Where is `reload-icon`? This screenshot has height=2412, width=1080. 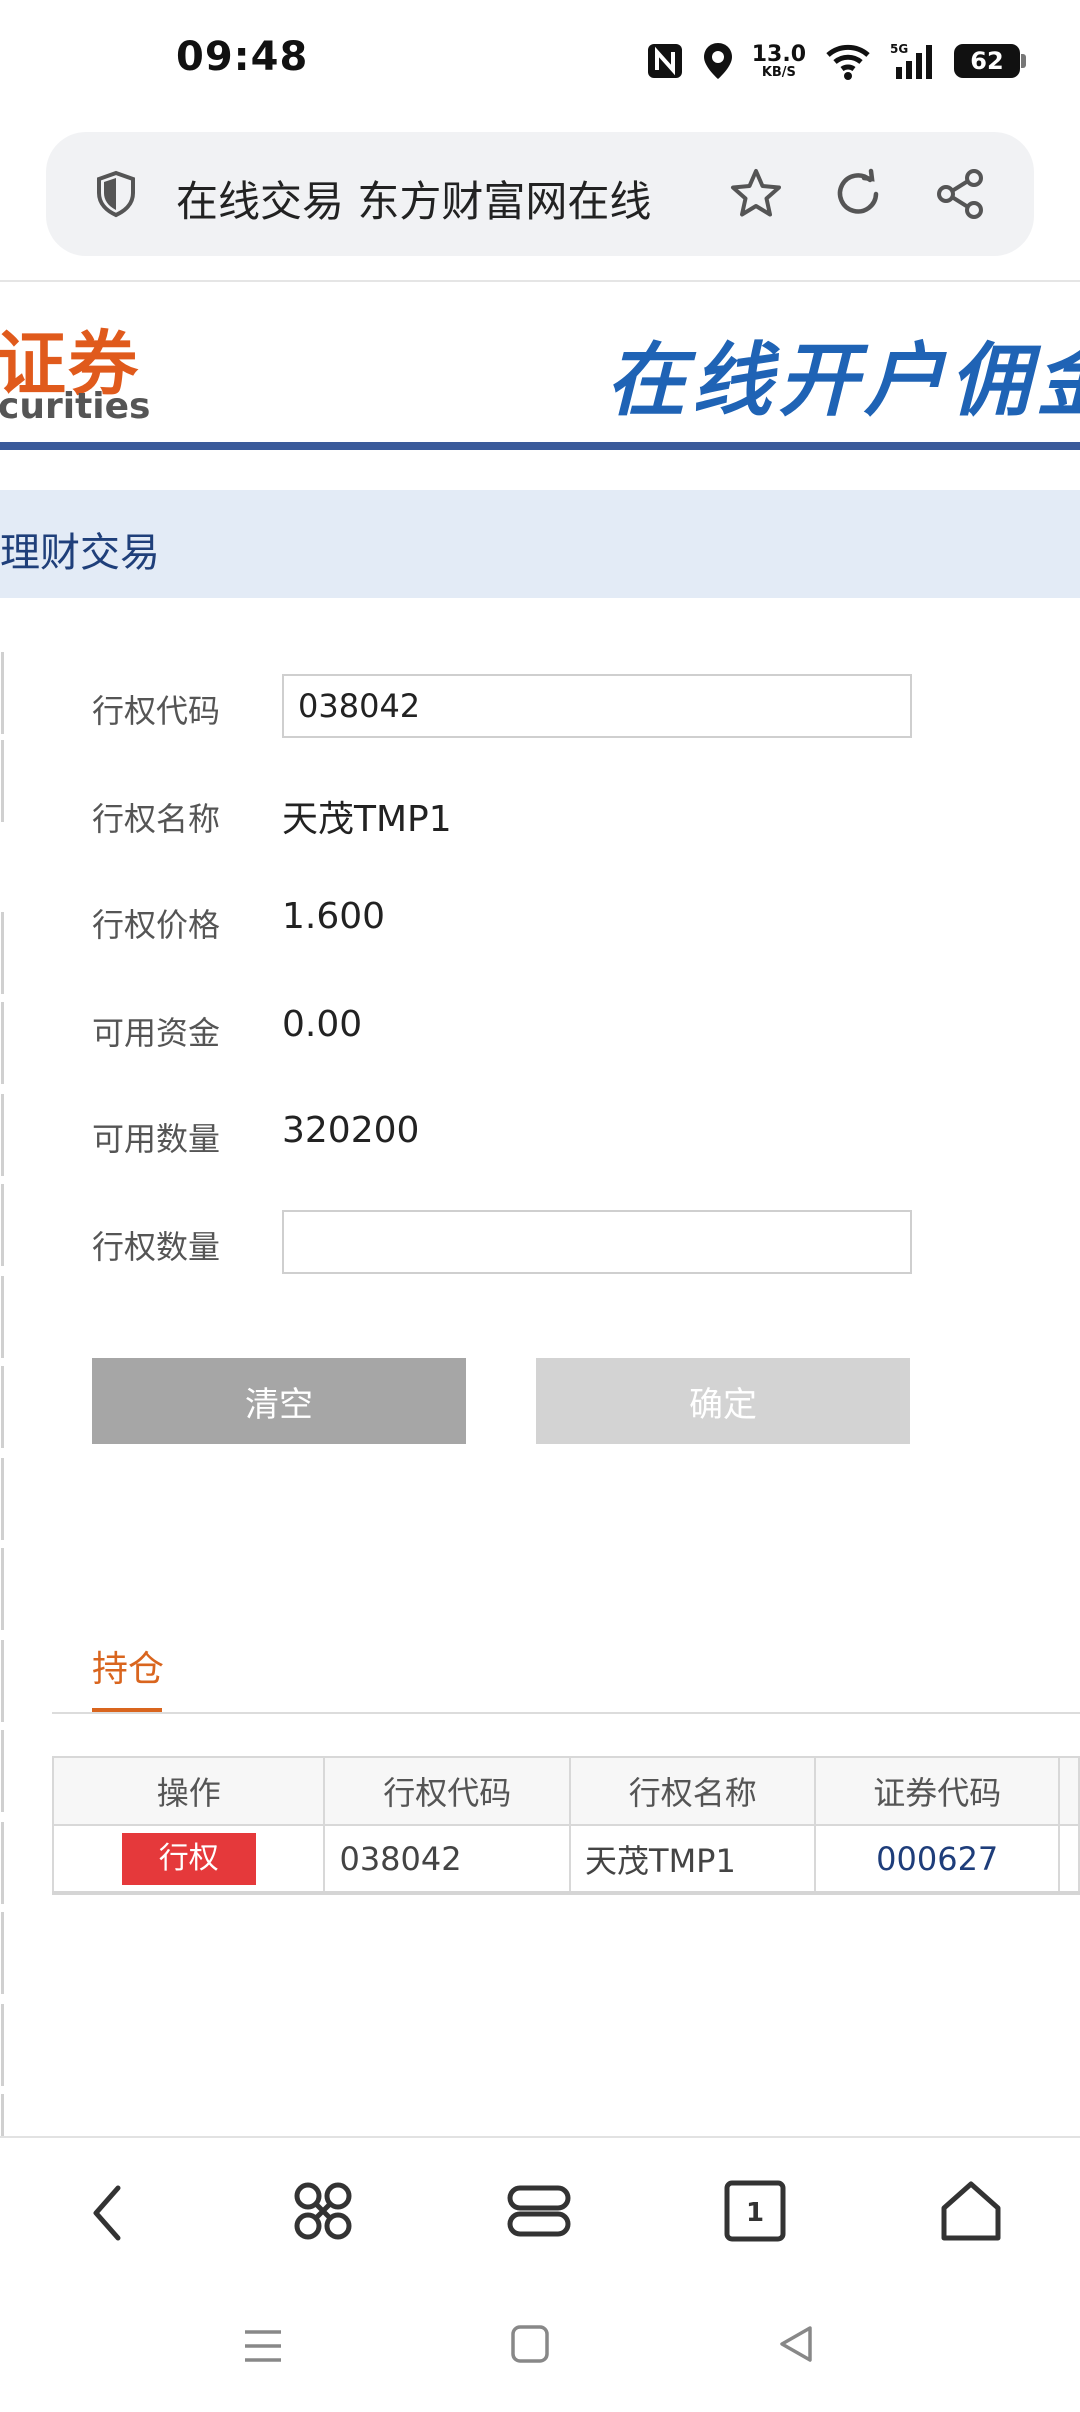
reload-icon is located at coordinates (858, 194).